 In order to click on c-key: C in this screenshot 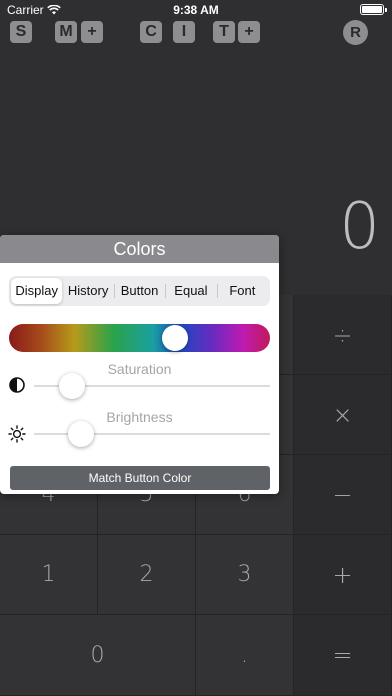, I will do `click(151, 32)`.